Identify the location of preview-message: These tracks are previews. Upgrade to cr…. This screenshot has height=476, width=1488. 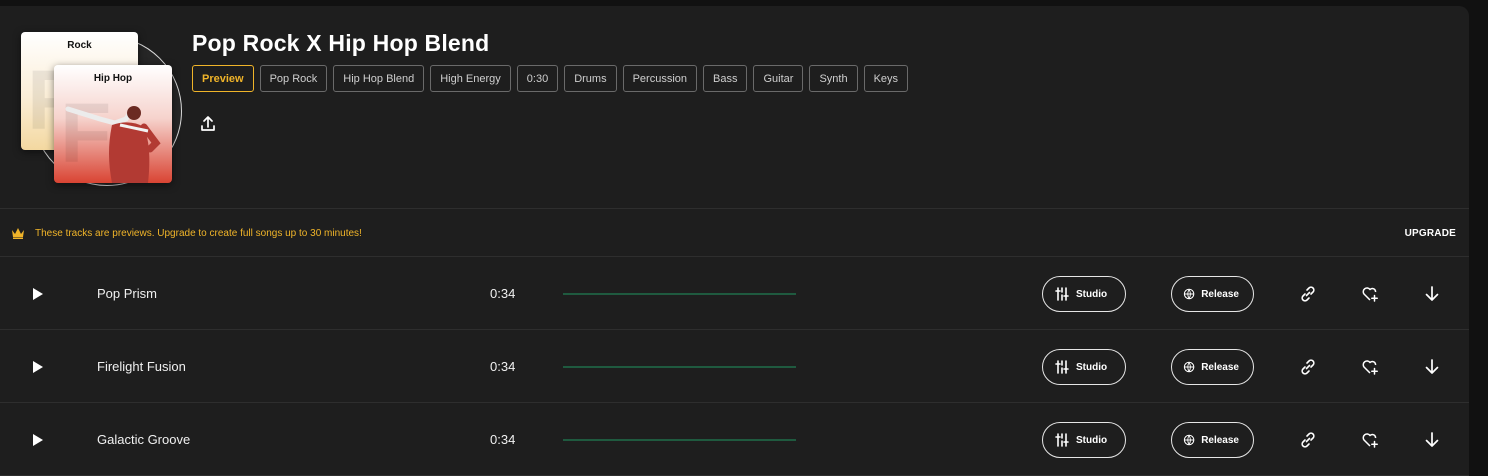
(198, 233).